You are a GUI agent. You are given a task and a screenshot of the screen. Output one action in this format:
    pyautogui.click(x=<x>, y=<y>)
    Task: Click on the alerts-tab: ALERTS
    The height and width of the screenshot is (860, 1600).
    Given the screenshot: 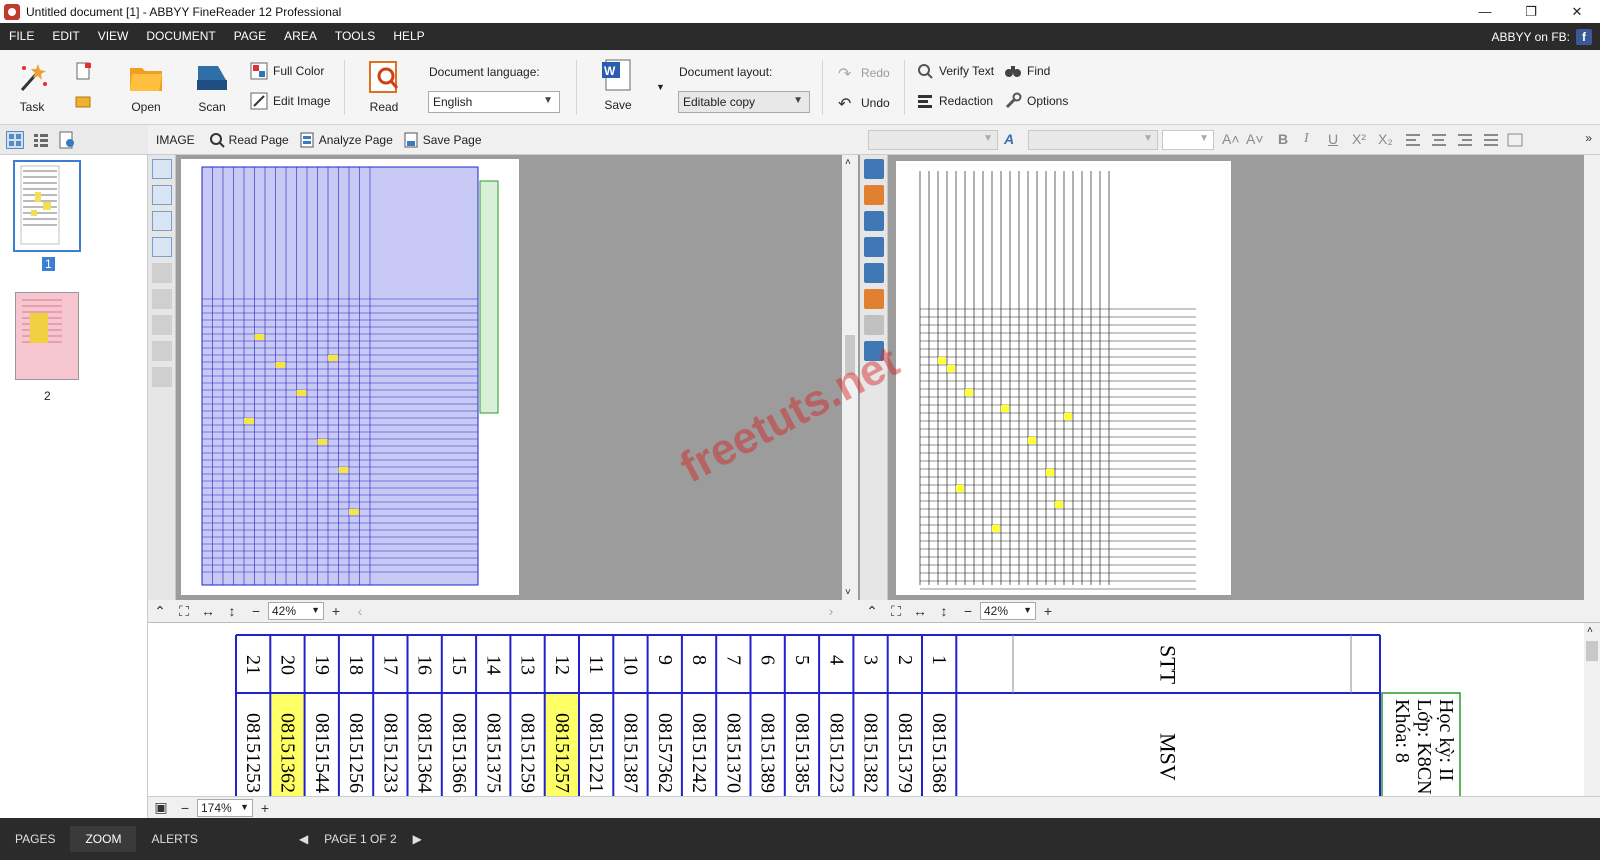 What is the action you would take?
    pyautogui.click(x=174, y=839)
    